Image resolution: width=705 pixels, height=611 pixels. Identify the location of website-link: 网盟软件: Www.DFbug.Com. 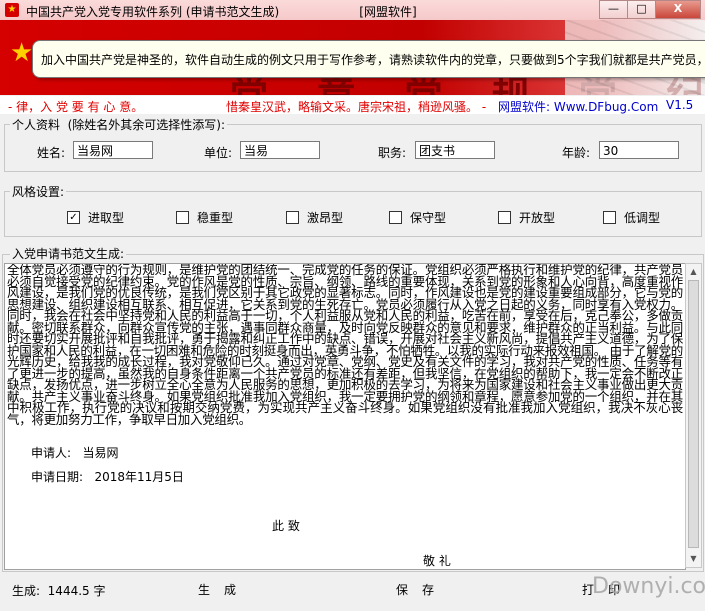
(578, 106).